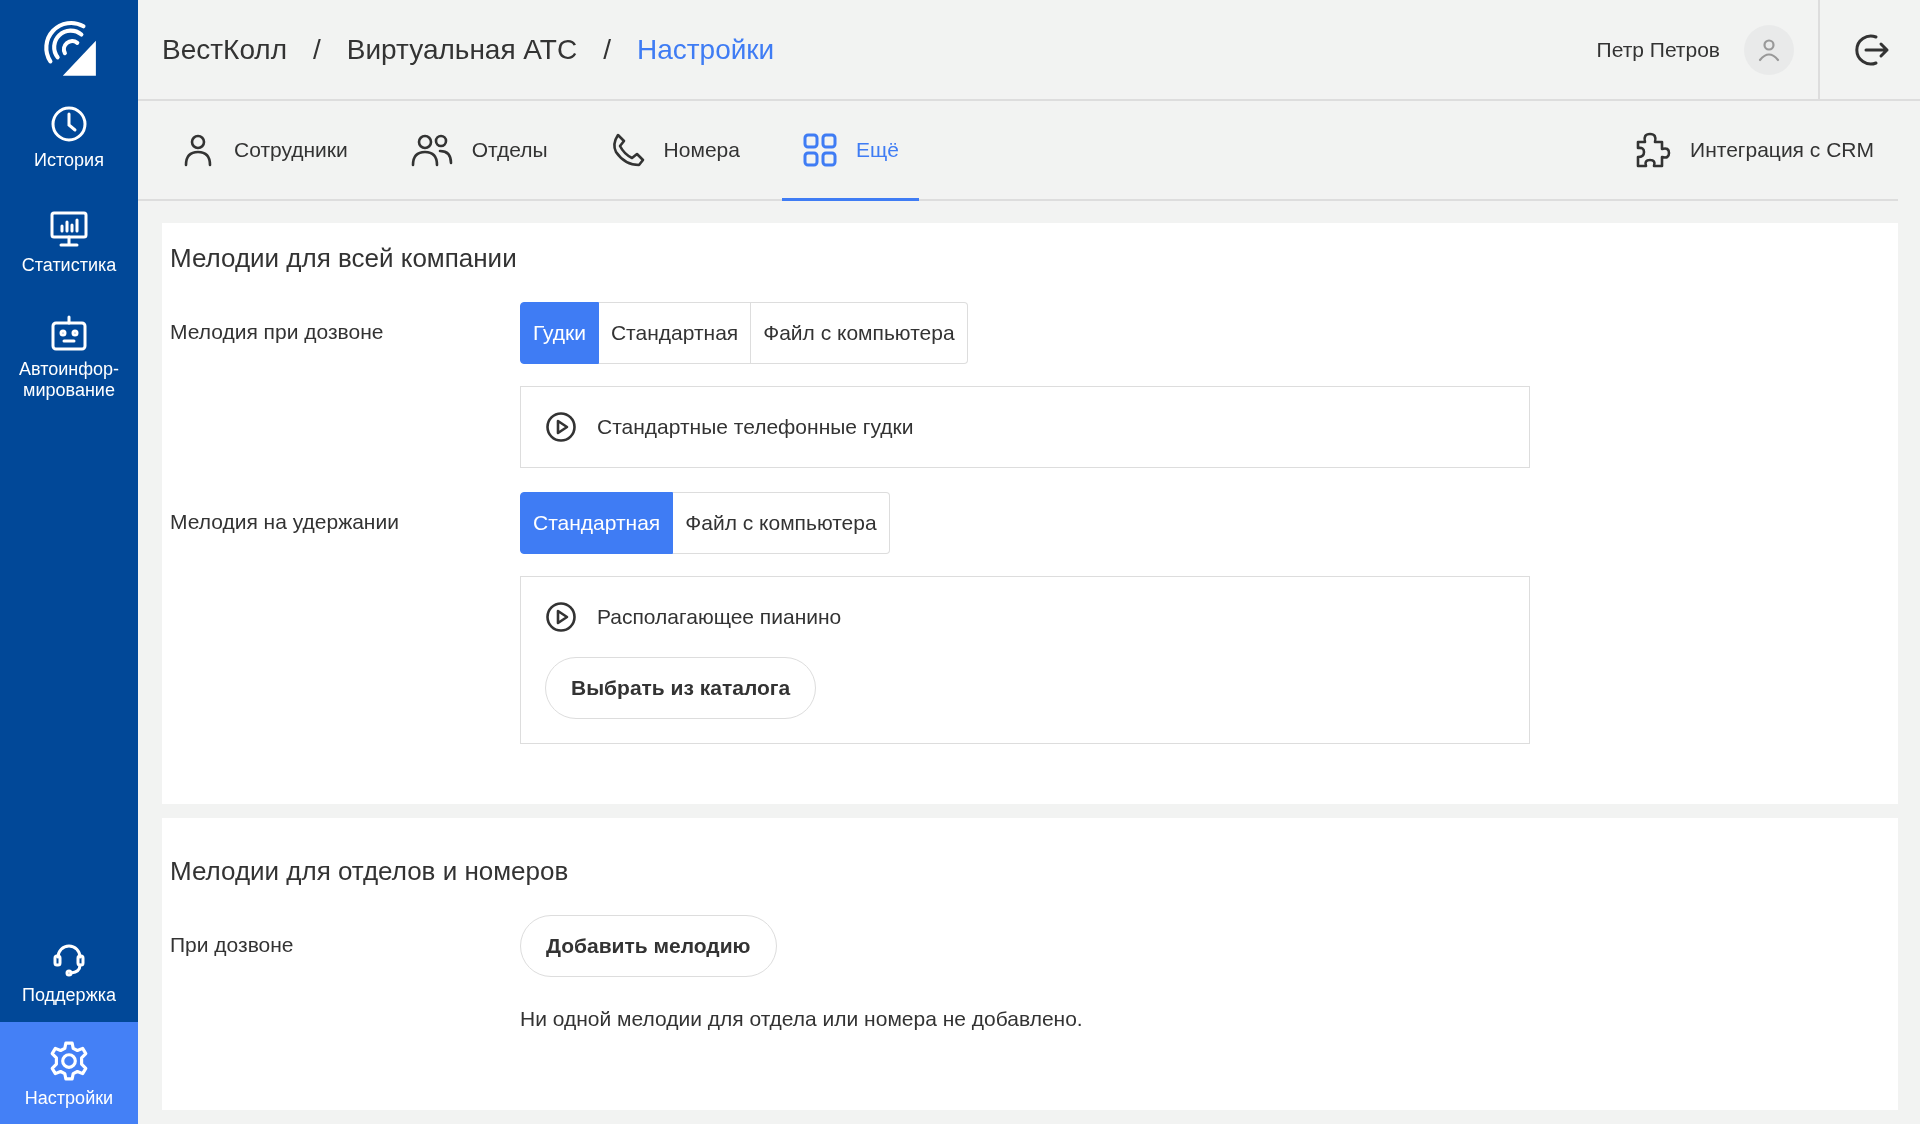 Image resolution: width=1920 pixels, height=1124 pixels. I want to click on melody-name: Располагающее пианино, so click(719, 617).